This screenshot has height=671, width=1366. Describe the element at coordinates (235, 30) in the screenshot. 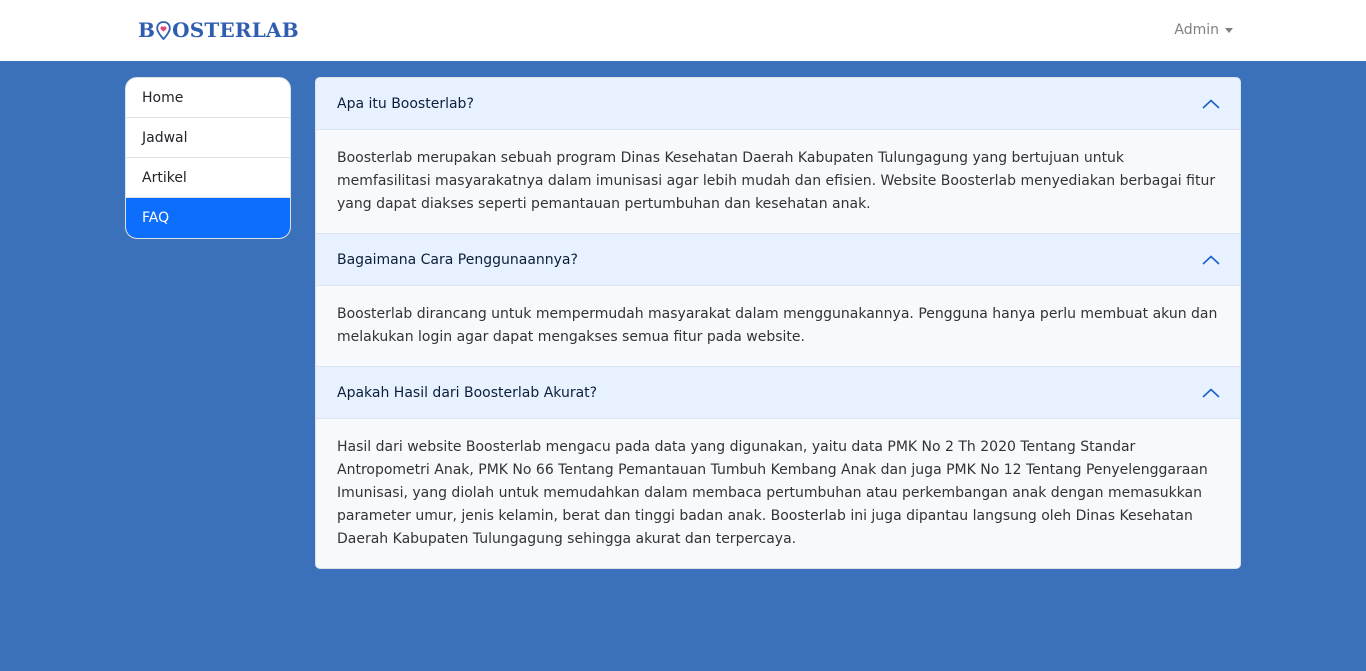

I see `brand-suffix: OSTERLAB` at that location.